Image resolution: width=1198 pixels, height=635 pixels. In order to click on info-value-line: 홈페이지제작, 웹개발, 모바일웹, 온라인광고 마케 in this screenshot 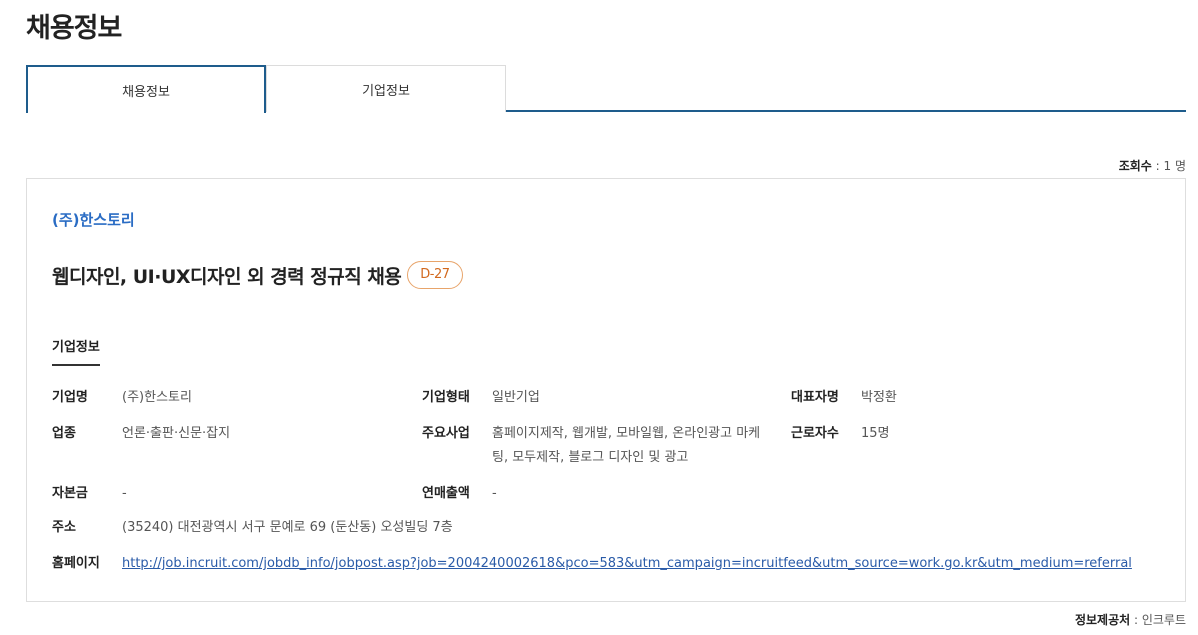, I will do `click(626, 433)`.